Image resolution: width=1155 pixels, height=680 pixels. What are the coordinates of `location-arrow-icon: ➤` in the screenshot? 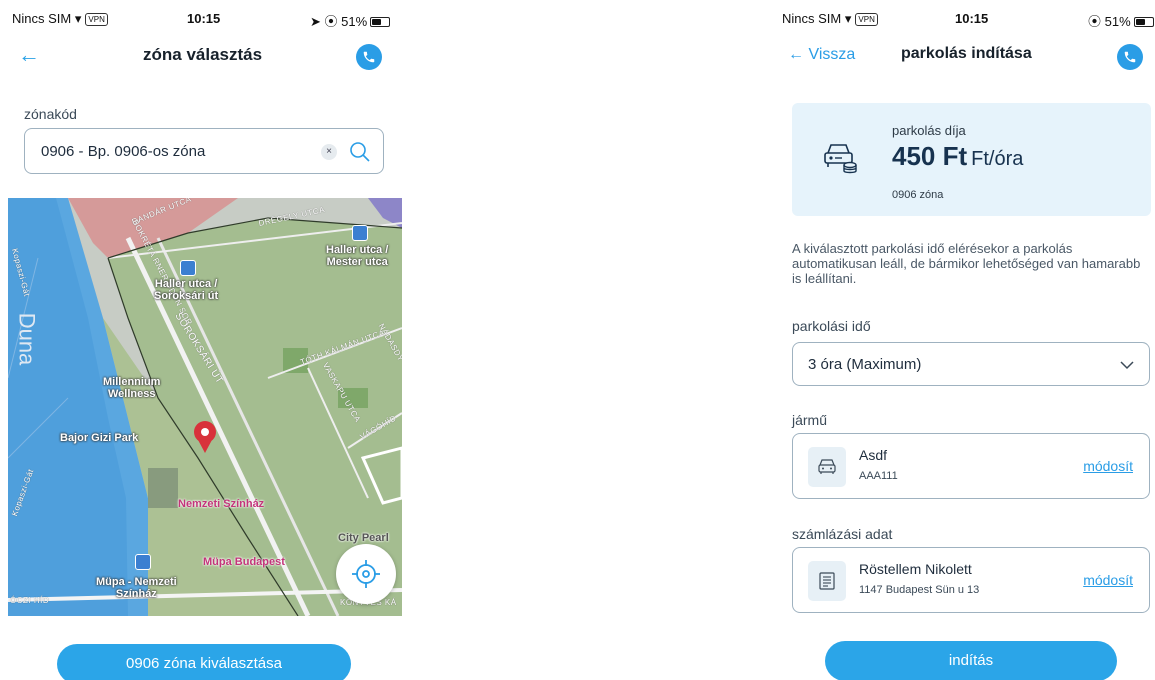 It's located at (315, 21).